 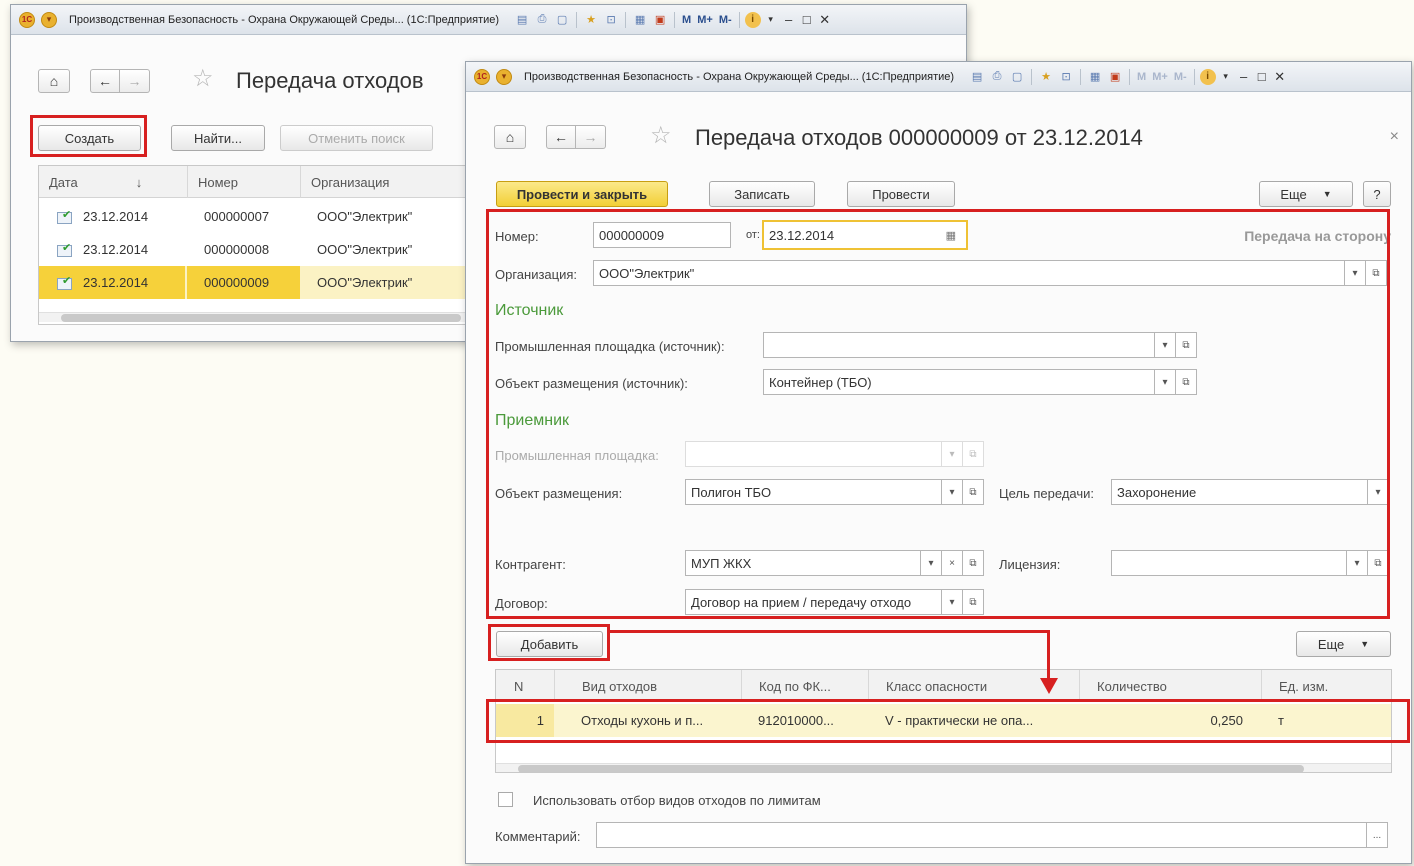 I want to click on table-more-button: Еще ▼, so click(x=1343, y=644).